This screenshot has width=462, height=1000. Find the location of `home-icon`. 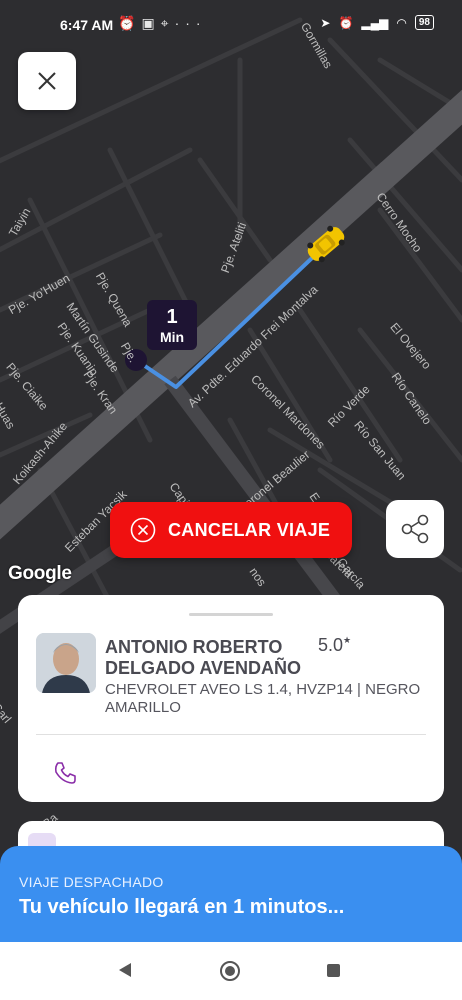

home-icon is located at coordinates (230, 971).